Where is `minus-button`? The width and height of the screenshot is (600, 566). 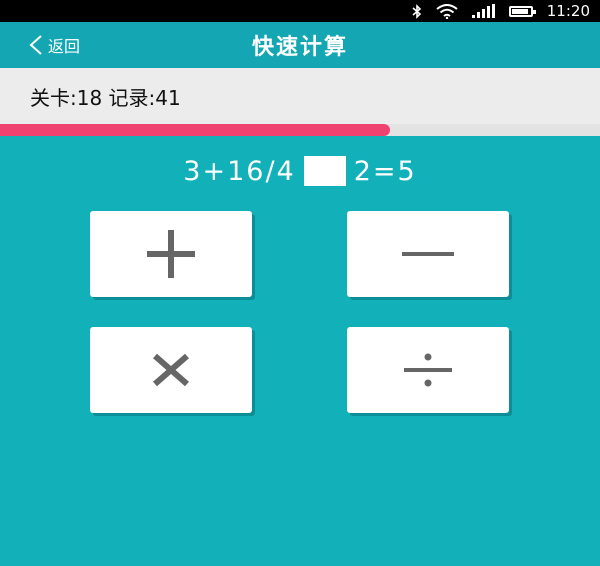 minus-button is located at coordinates (428, 254).